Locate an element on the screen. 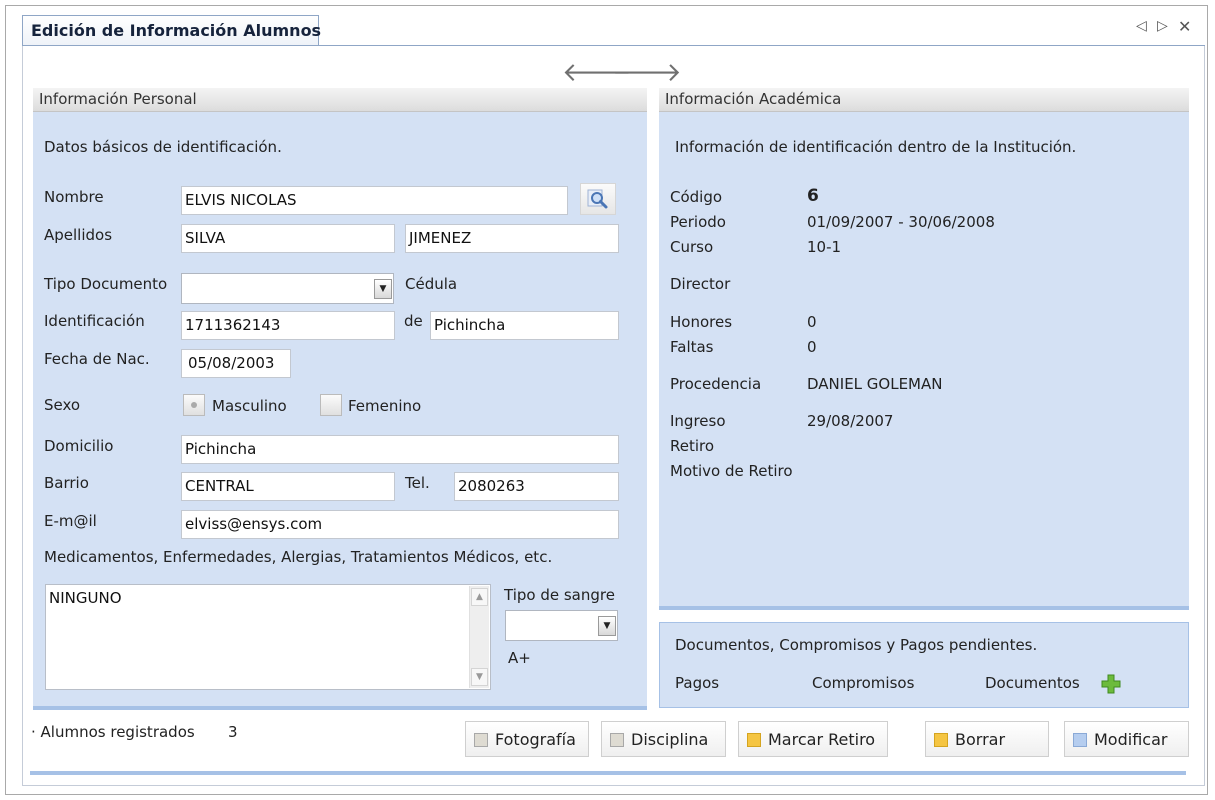  tab-next-icon: ▷ is located at coordinates (1162, 26).